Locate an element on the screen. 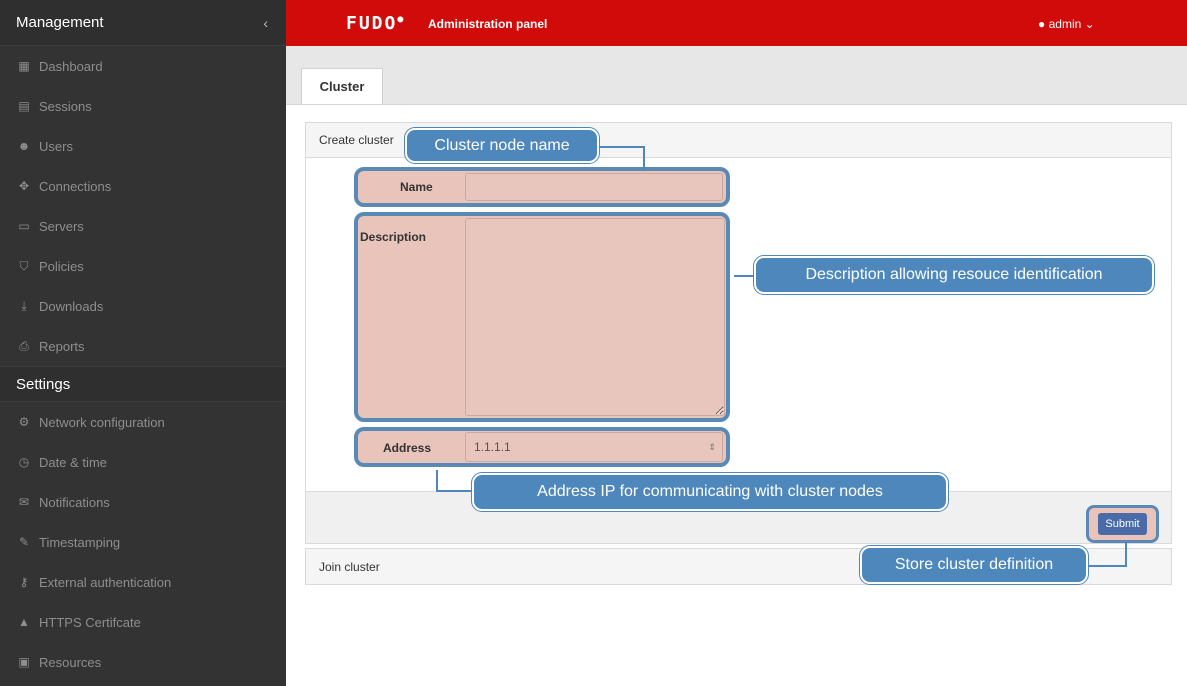 The width and height of the screenshot is (1187, 686). tab-cluster: Cluster is located at coordinates (342, 86).